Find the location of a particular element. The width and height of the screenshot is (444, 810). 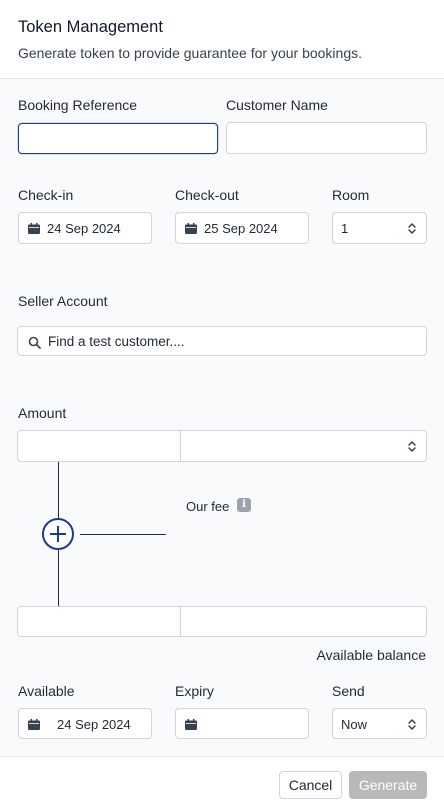

send-select: Now is located at coordinates (379, 723).